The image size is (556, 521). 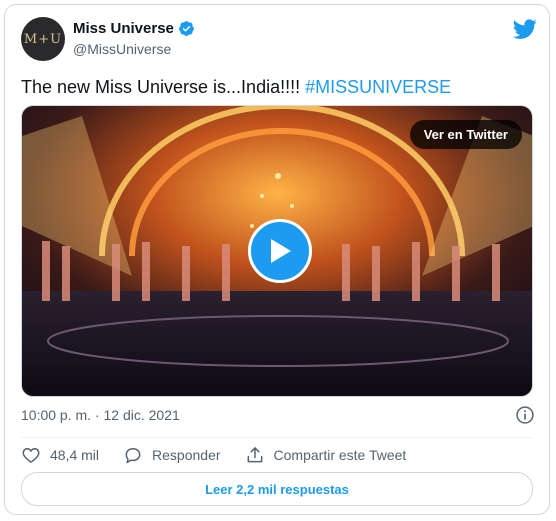 What do you see at coordinates (31, 455) in the screenshot?
I see `heart-icon` at bounding box center [31, 455].